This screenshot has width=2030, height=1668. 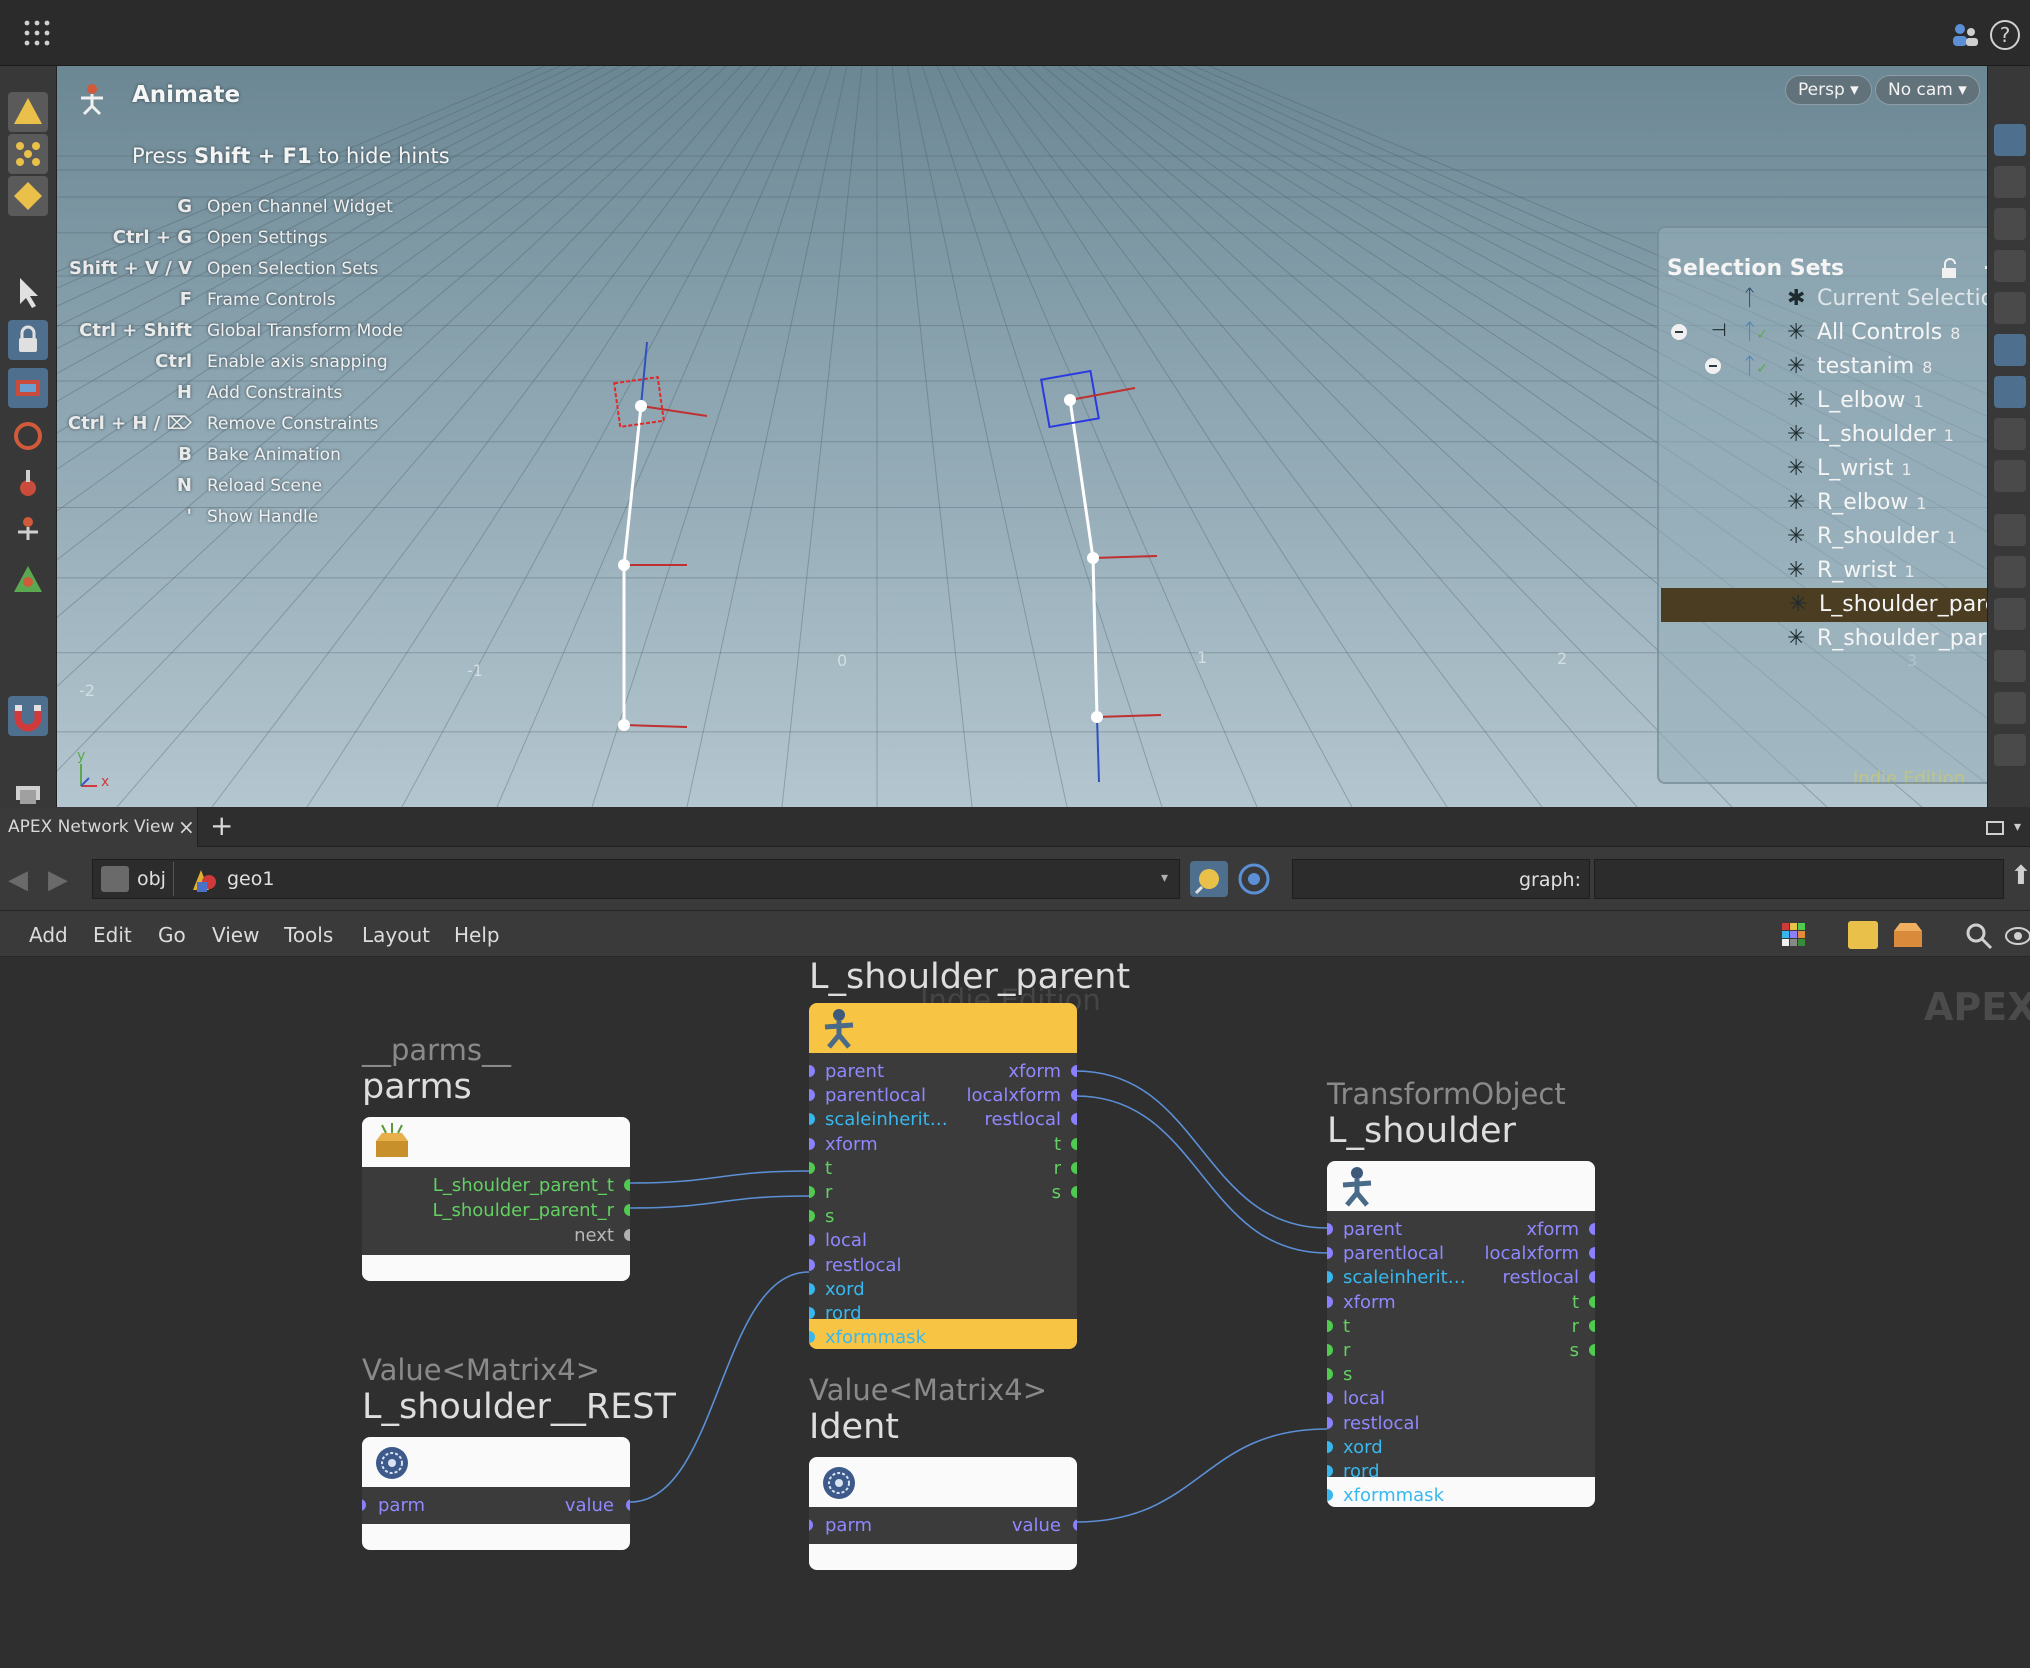 I want to click on unlock-icon, so click(x=1950, y=269).